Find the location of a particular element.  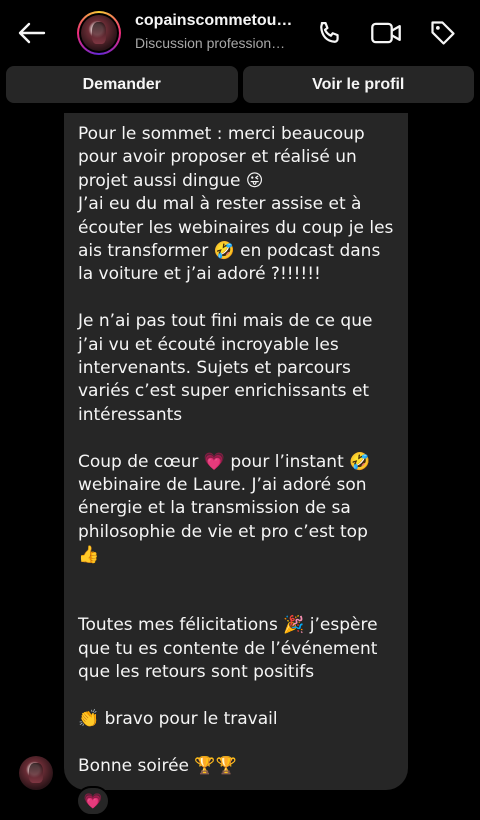

call-button is located at coordinates (330, 33).